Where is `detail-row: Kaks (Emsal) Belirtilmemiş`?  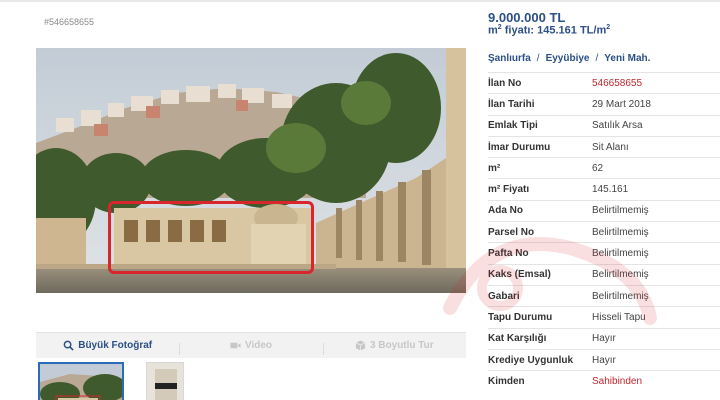
detail-row: Kaks (Emsal) Belirtilmemiş is located at coordinates (604, 274).